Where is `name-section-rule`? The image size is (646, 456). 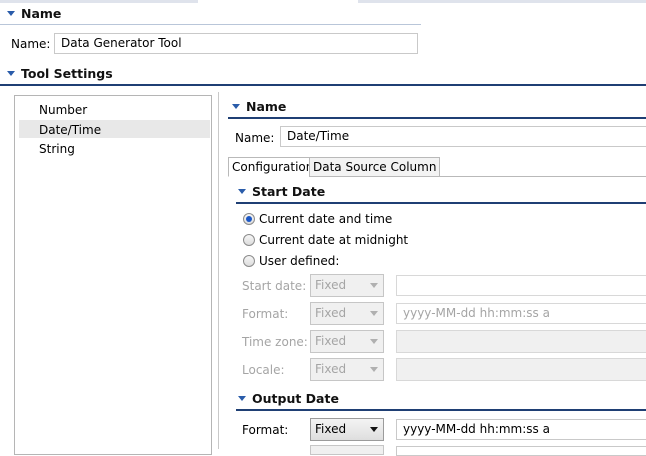 name-section-rule is located at coordinates (210, 24).